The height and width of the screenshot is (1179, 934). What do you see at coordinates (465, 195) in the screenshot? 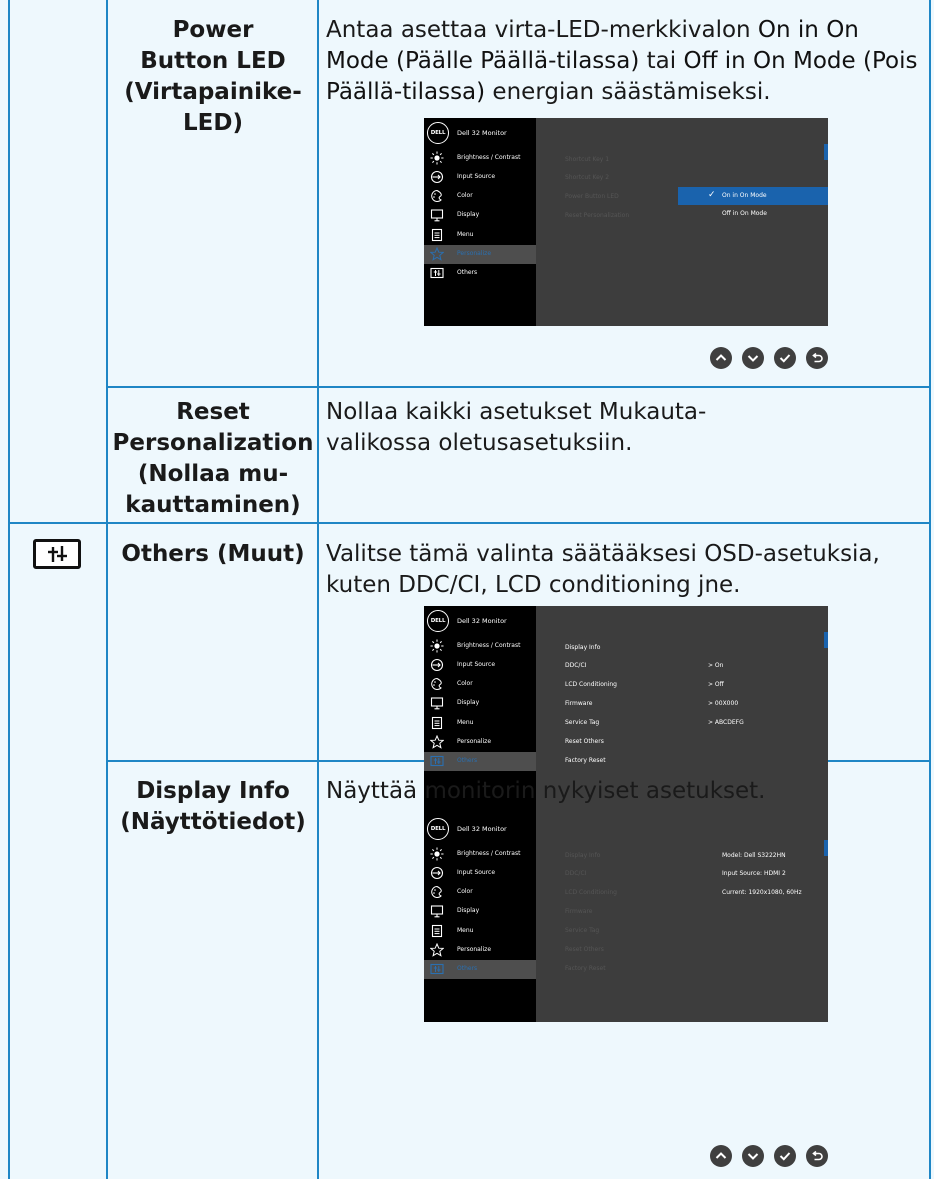
I see `osd-menu-label: Color` at bounding box center [465, 195].